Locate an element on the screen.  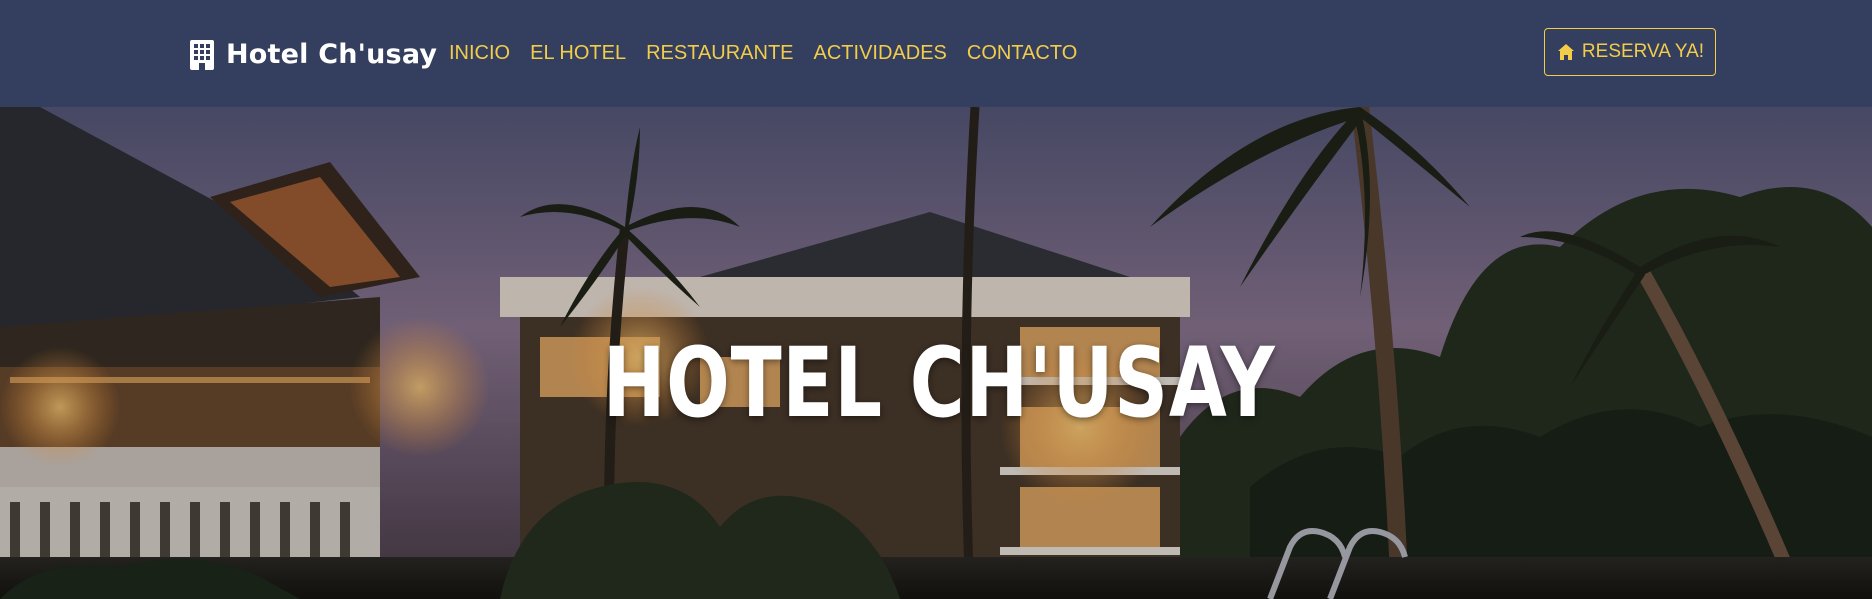
nav-link-restaurante: RESTAURANTE is located at coordinates (719, 53).